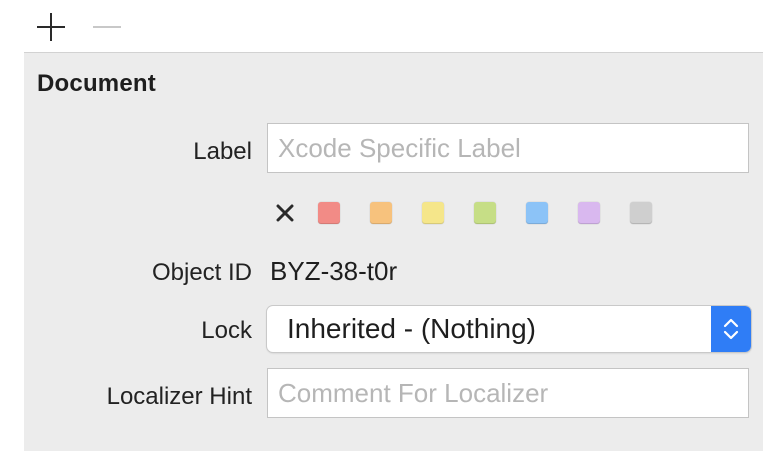  What do you see at coordinates (537, 213) in the screenshot?
I see `swatch-blue` at bounding box center [537, 213].